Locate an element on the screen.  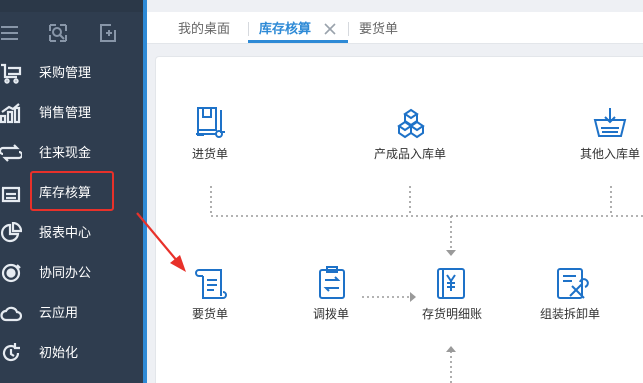
sidebar-item-cash: 往来现金 is located at coordinates (71, 153).